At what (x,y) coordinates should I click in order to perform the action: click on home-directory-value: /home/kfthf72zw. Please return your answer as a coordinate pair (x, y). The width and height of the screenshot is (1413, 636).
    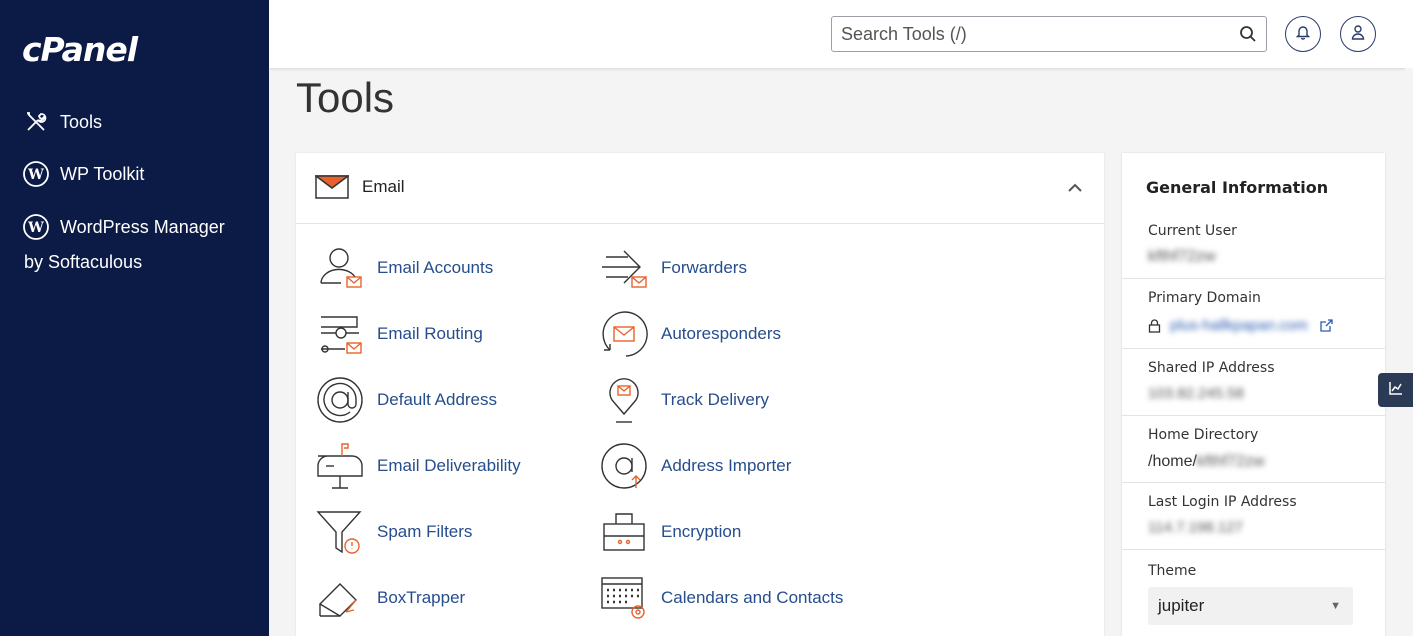
    Looking at the image, I should click on (1206, 462).